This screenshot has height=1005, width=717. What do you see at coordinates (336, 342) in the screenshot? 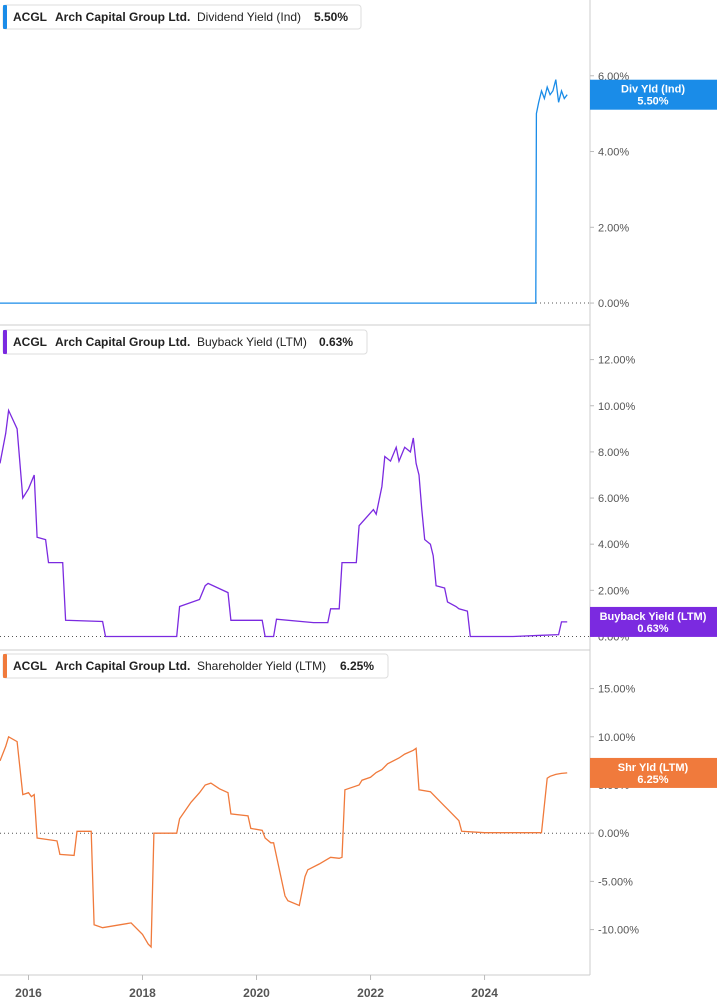
I see `metric-value: 0.63%` at bounding box center [336, 342].